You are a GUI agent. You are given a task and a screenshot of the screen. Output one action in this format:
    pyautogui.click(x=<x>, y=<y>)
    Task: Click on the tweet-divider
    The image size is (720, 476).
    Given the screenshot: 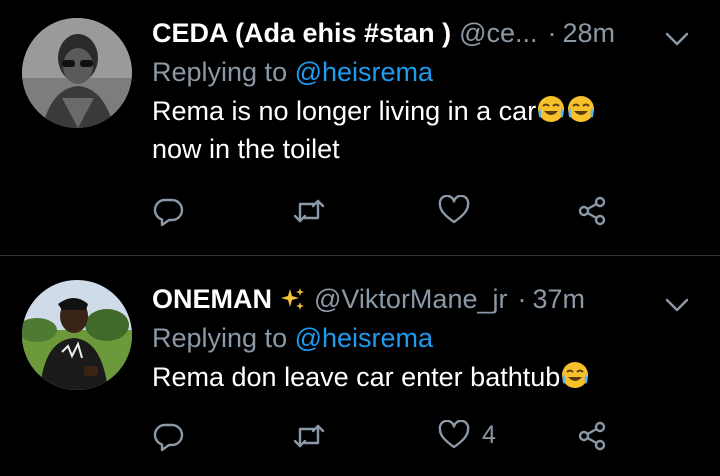 What is the action you would take?
    pyautogui.click(x=360, y=255)
    